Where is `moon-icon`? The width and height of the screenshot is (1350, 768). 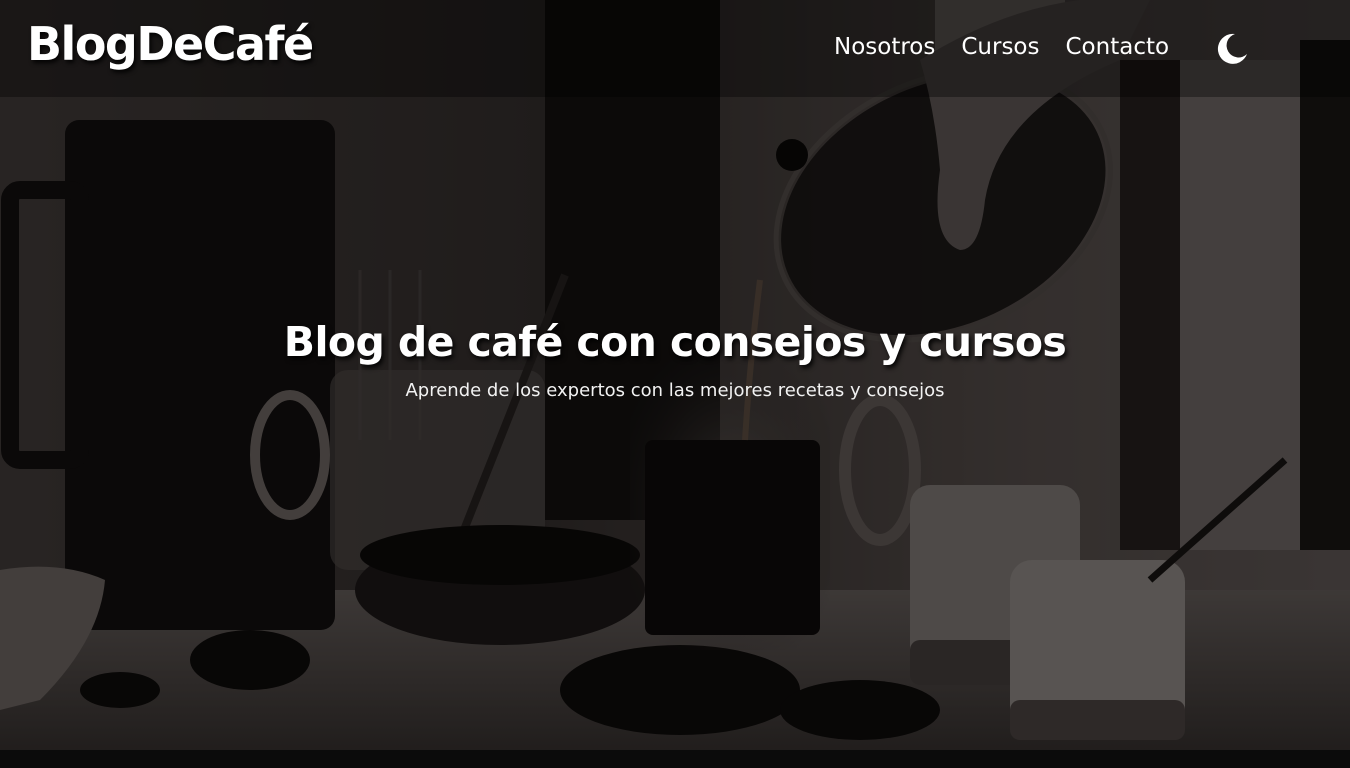
moon-icon is located at coordinates (1232, 49).